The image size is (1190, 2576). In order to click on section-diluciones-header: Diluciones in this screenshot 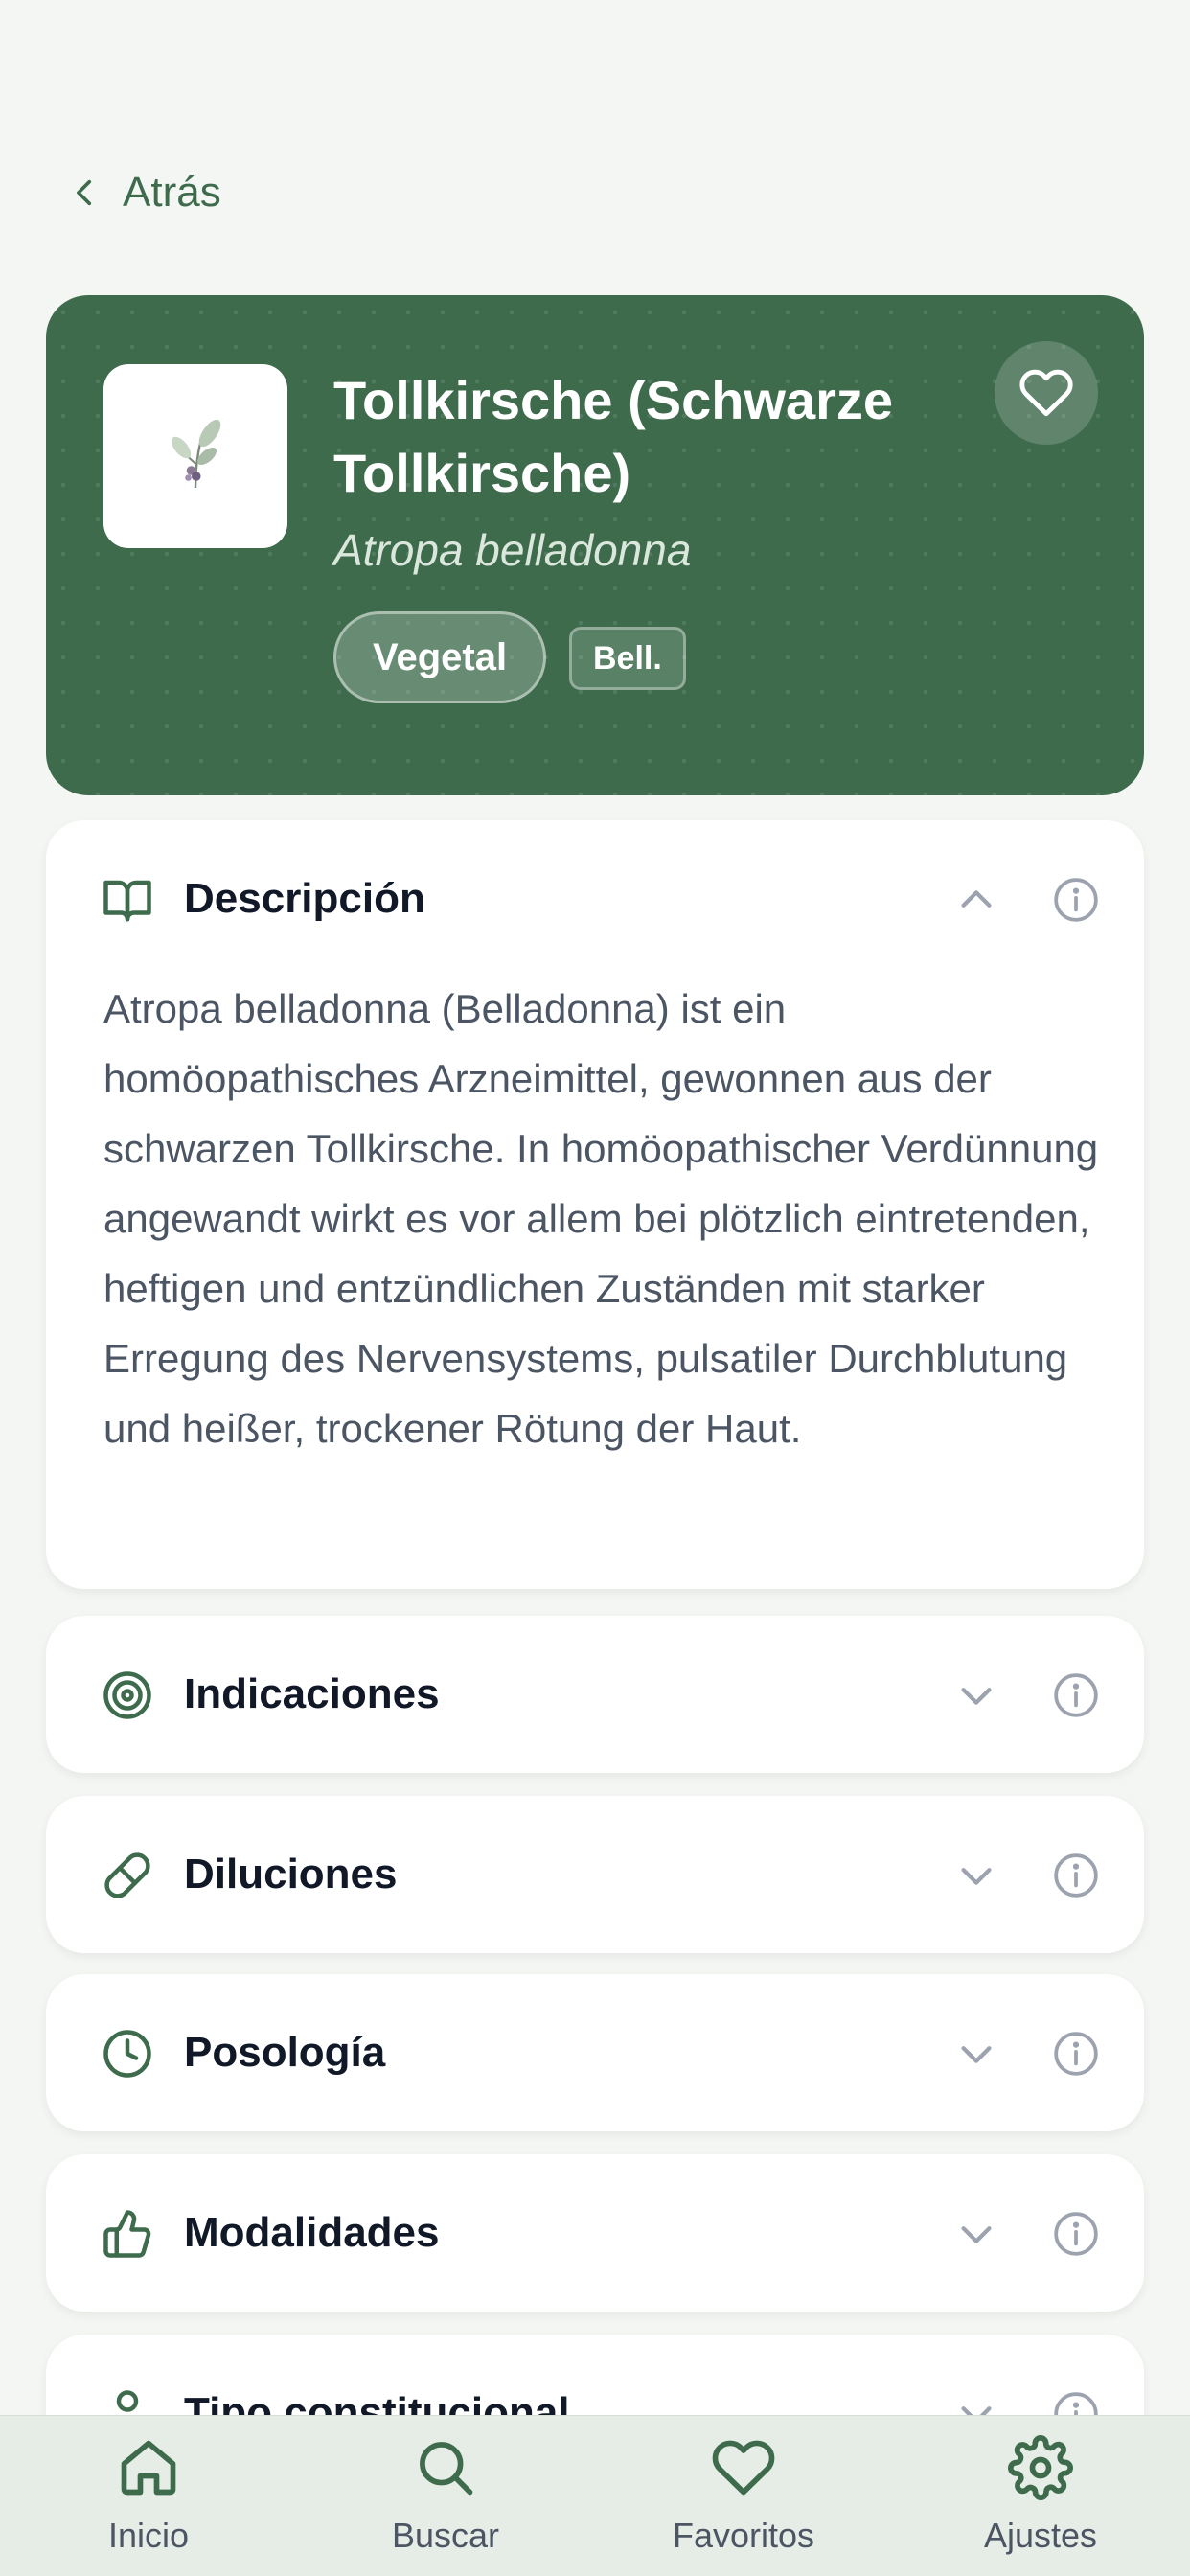, I will do `click(595, 1874)`.